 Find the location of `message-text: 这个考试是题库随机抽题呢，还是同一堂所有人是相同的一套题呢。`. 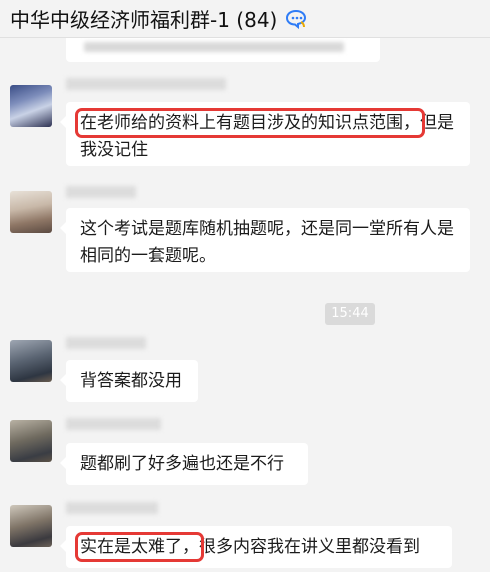

message-text: 这个考试是题库随机抽题呢，还是同一堂所有人是相同的一套题呢。 is located at coordinates (267, 242).